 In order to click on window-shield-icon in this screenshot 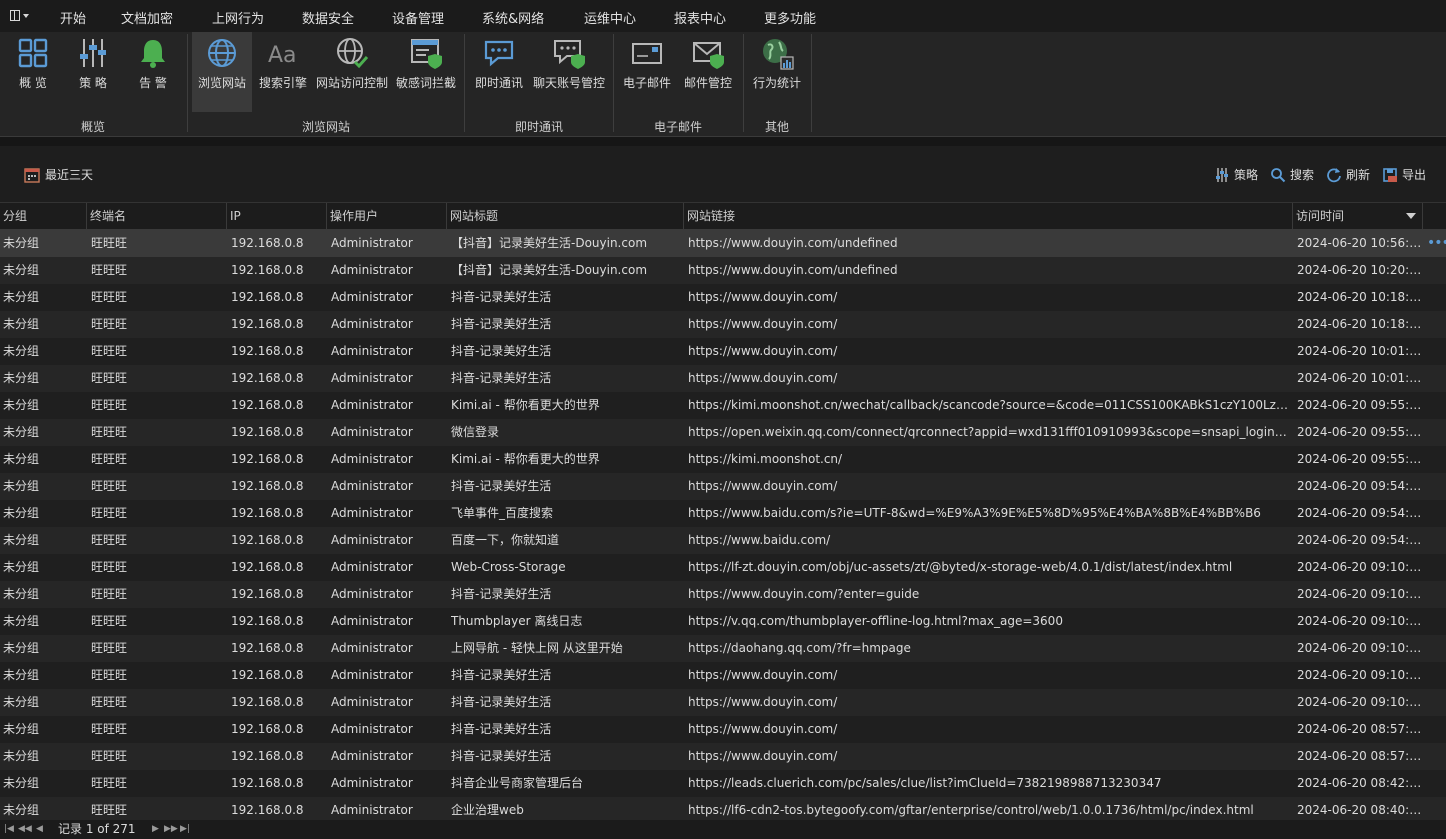, I will do `click(426, 54)`.